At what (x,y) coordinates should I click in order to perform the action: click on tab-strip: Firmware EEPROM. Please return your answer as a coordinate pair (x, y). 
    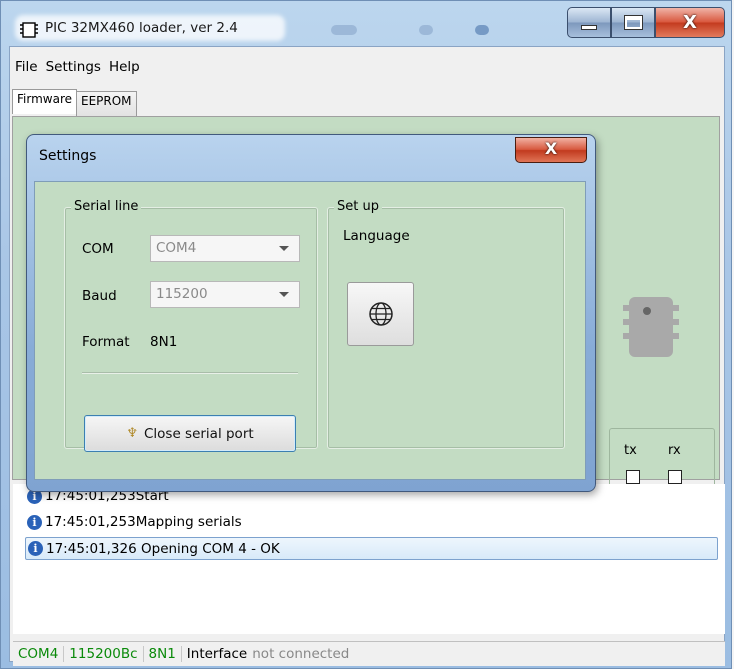
    Looking at the image, I should click on (74, 102).